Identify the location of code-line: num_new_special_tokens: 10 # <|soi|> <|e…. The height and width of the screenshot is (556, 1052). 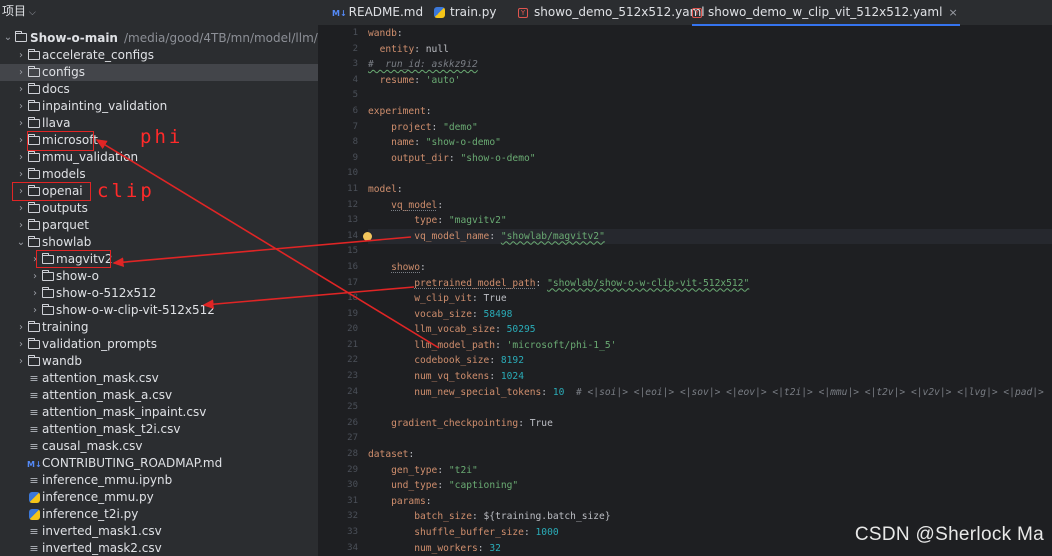
(710, 393).